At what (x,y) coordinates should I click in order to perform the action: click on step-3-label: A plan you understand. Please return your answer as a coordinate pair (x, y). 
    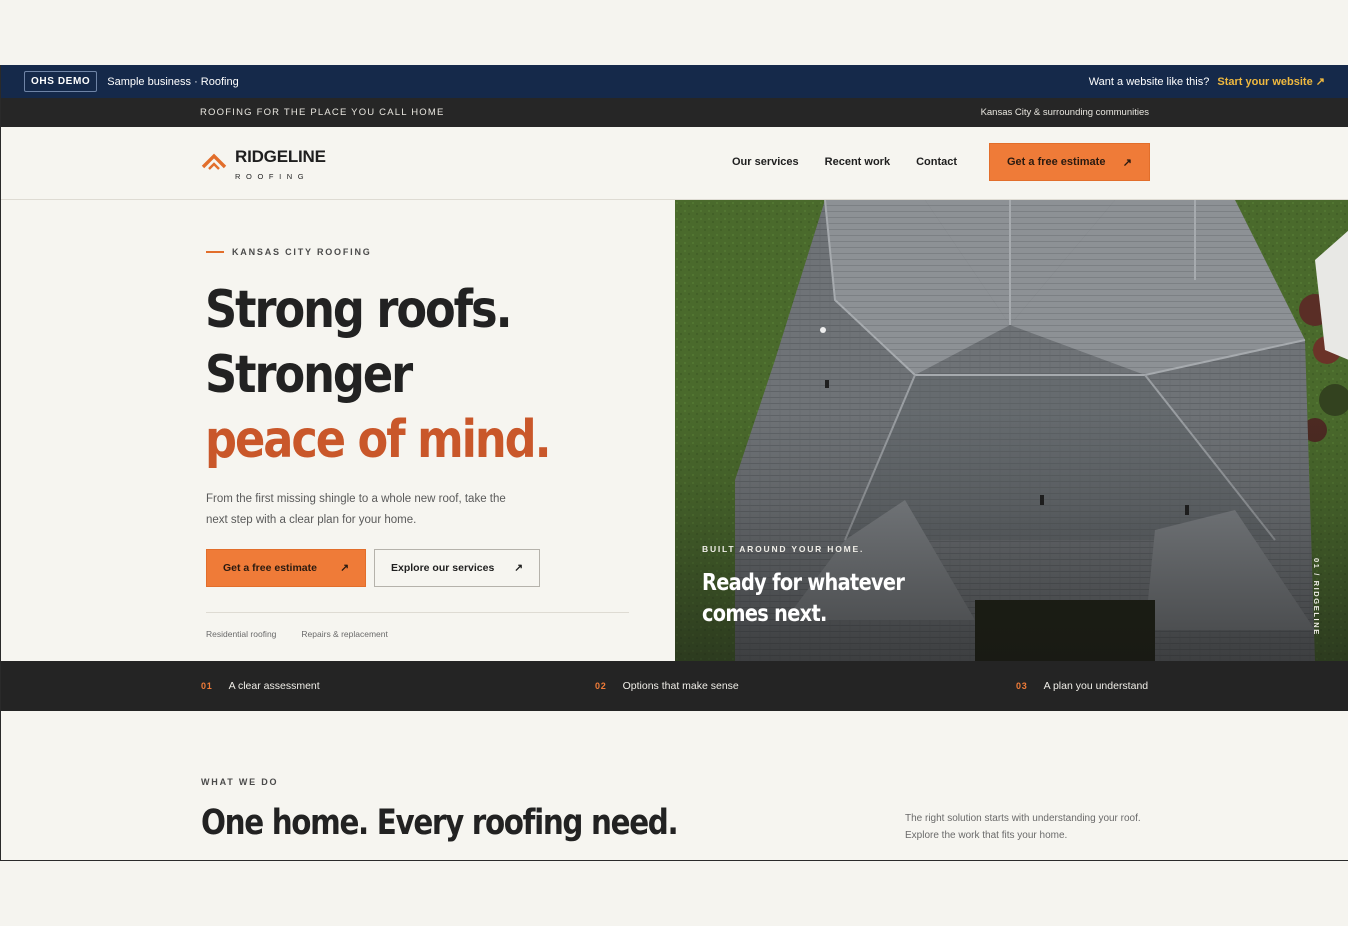
    Looking at the image, I should click on (1096, 686).